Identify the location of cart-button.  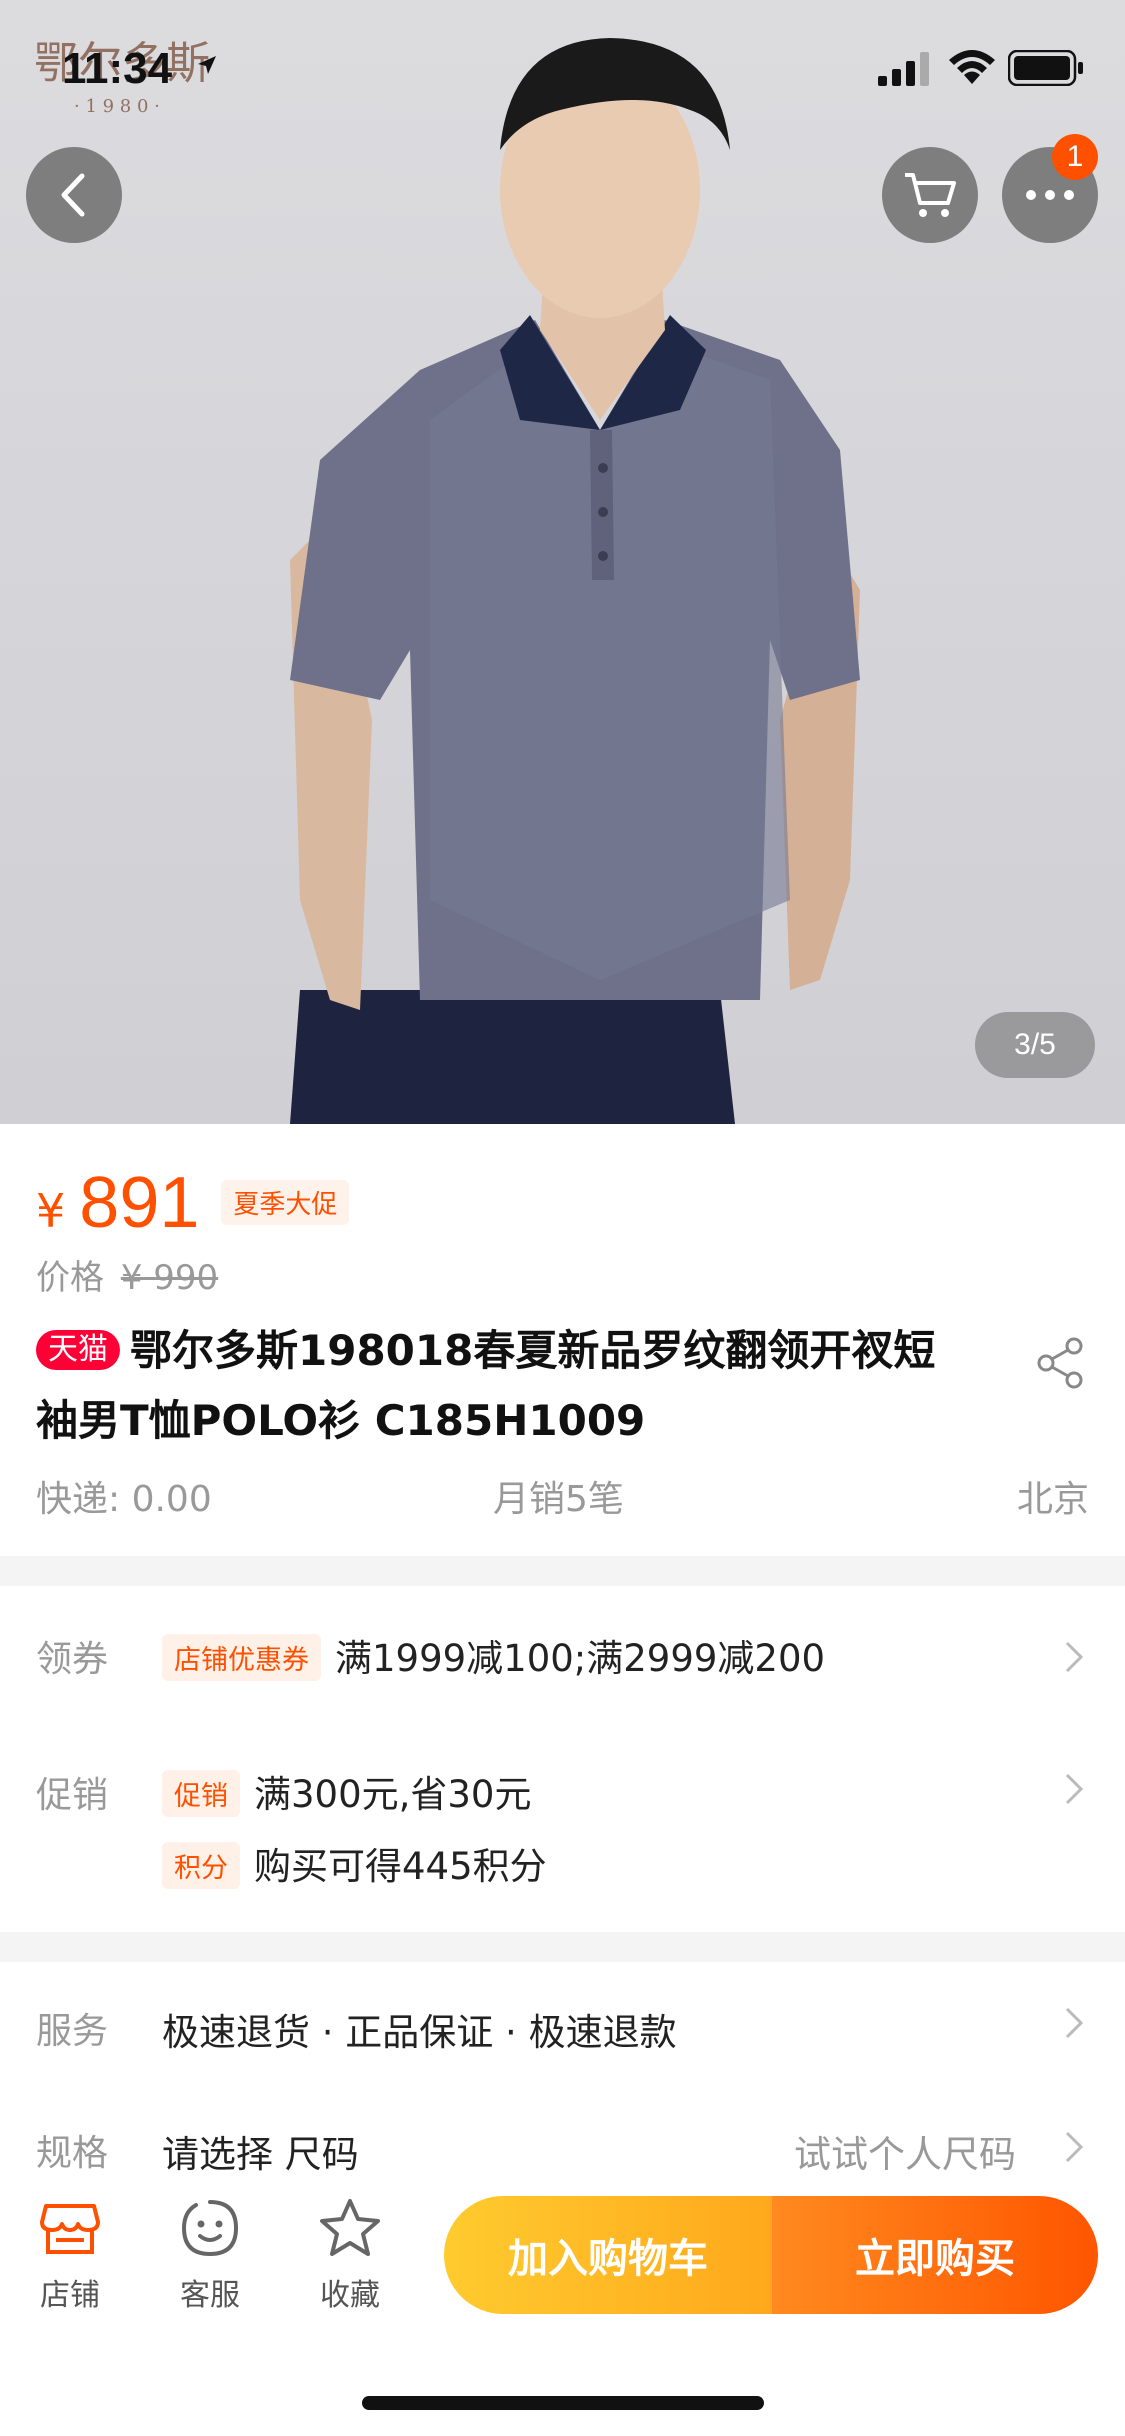
(930, 195).